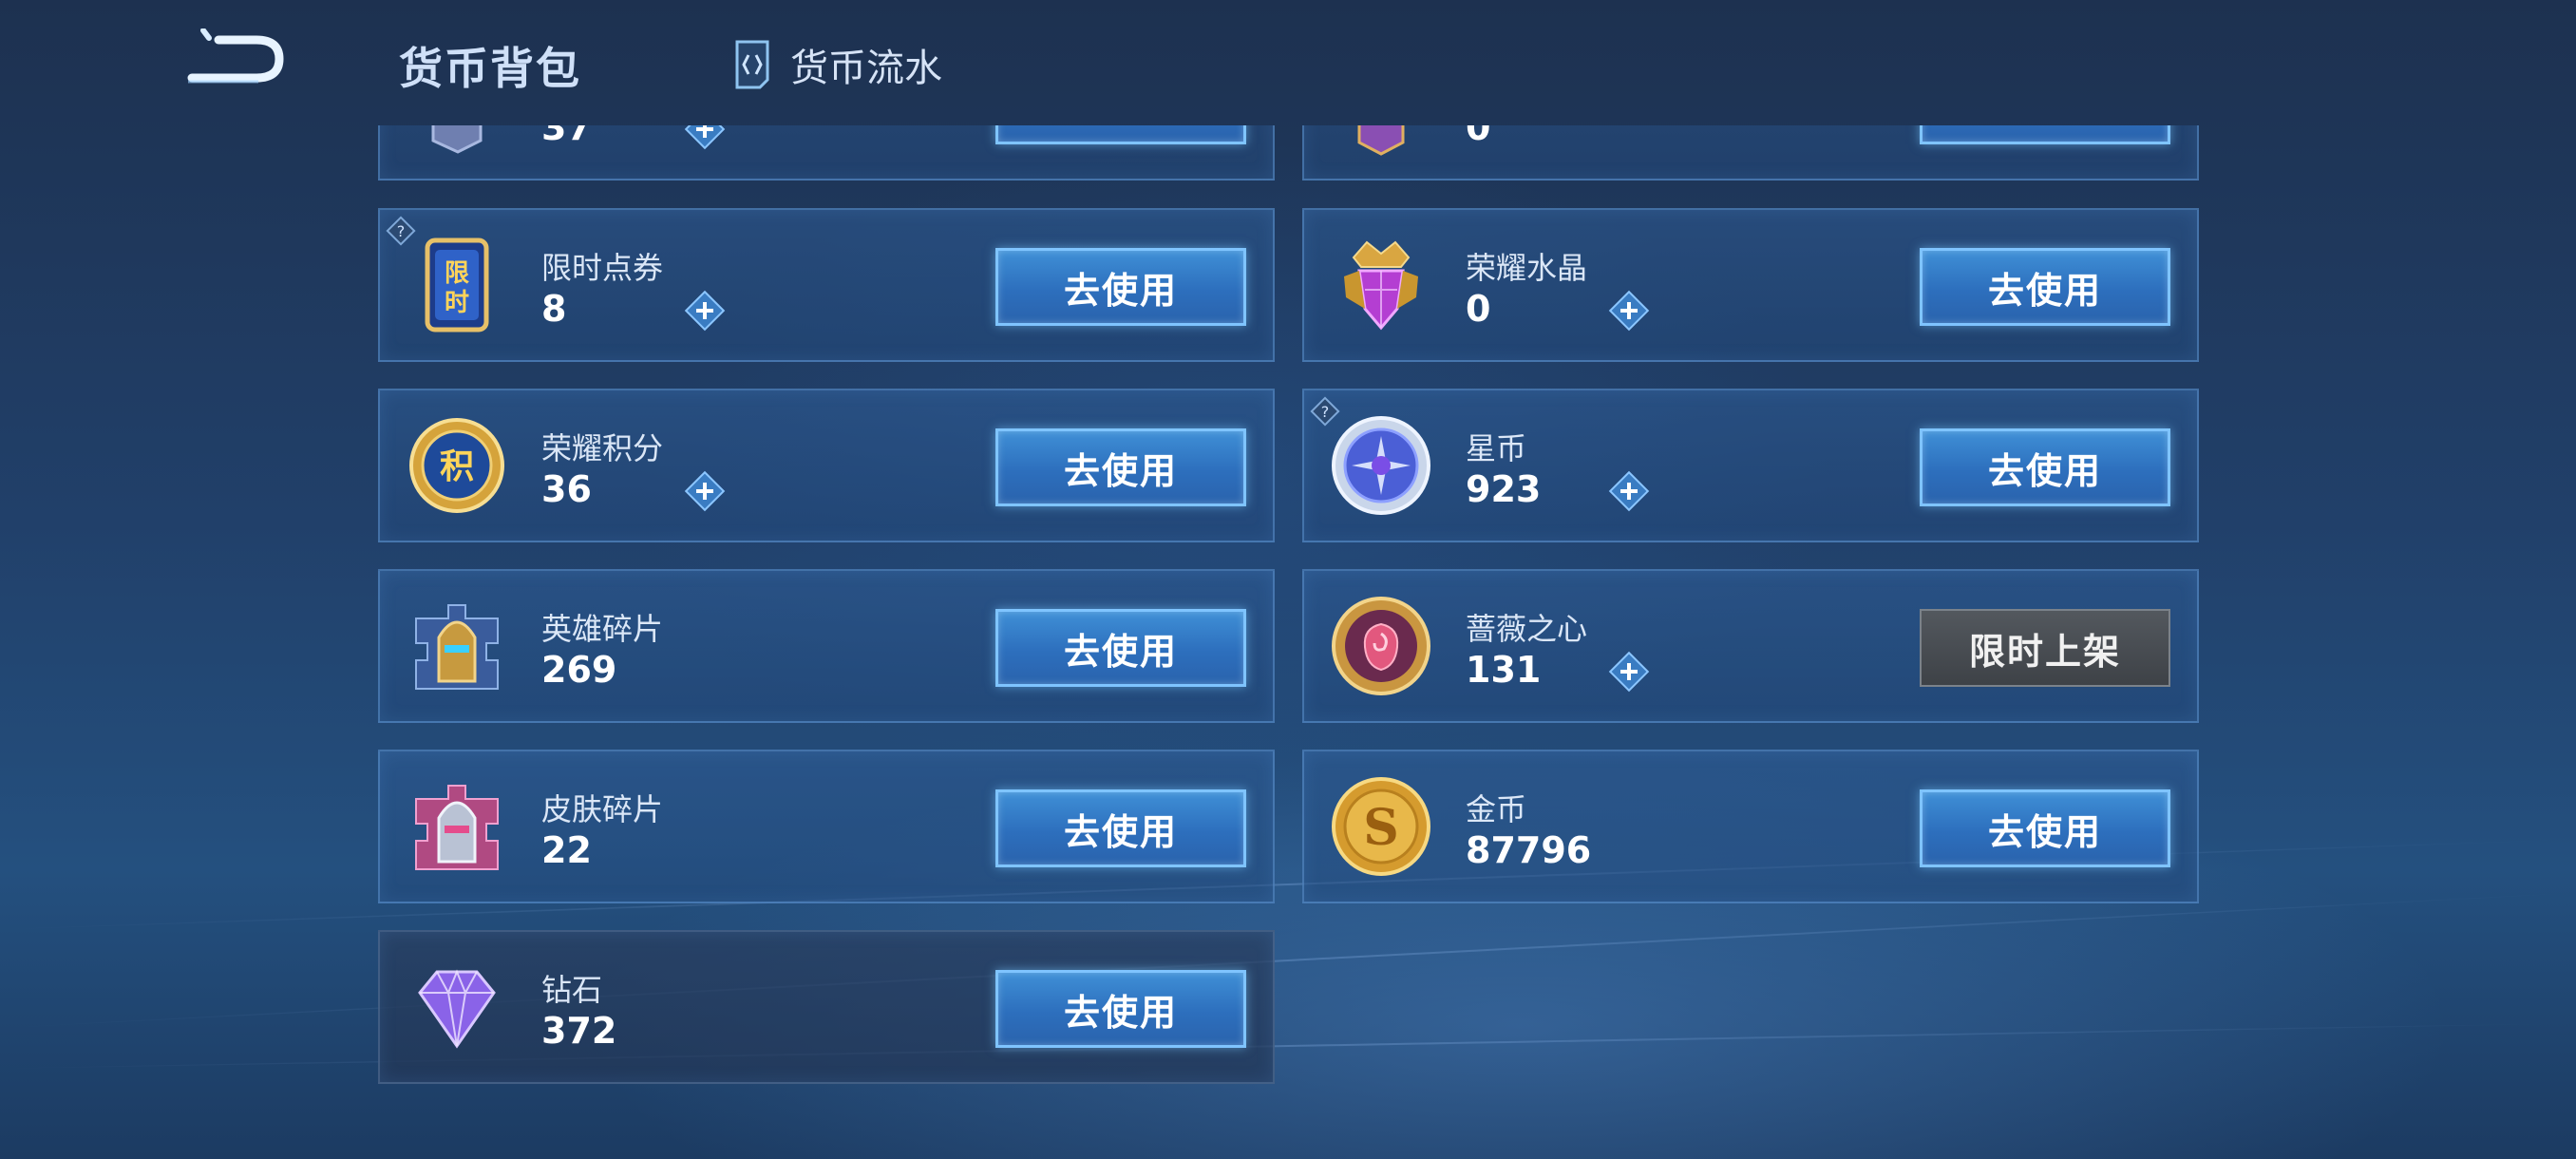 This screenshot has width=2576, height=1159. I want to click on currency-name: 蔷薇之心, so click(1527, 629).